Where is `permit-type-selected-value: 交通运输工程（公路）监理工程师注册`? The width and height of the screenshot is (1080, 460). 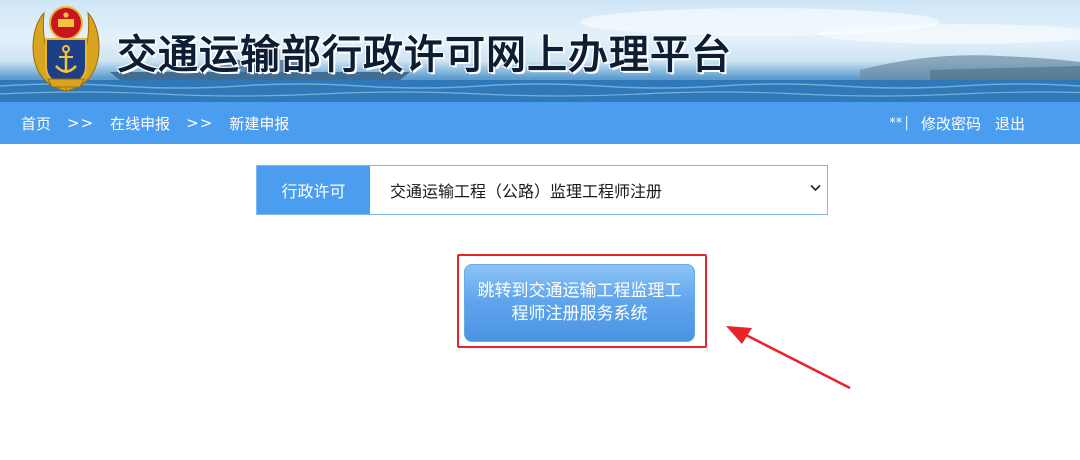 permit-type-selected-value: 交通运输工程（公路）监理工程师注册 is located at coordinates (526, 191).